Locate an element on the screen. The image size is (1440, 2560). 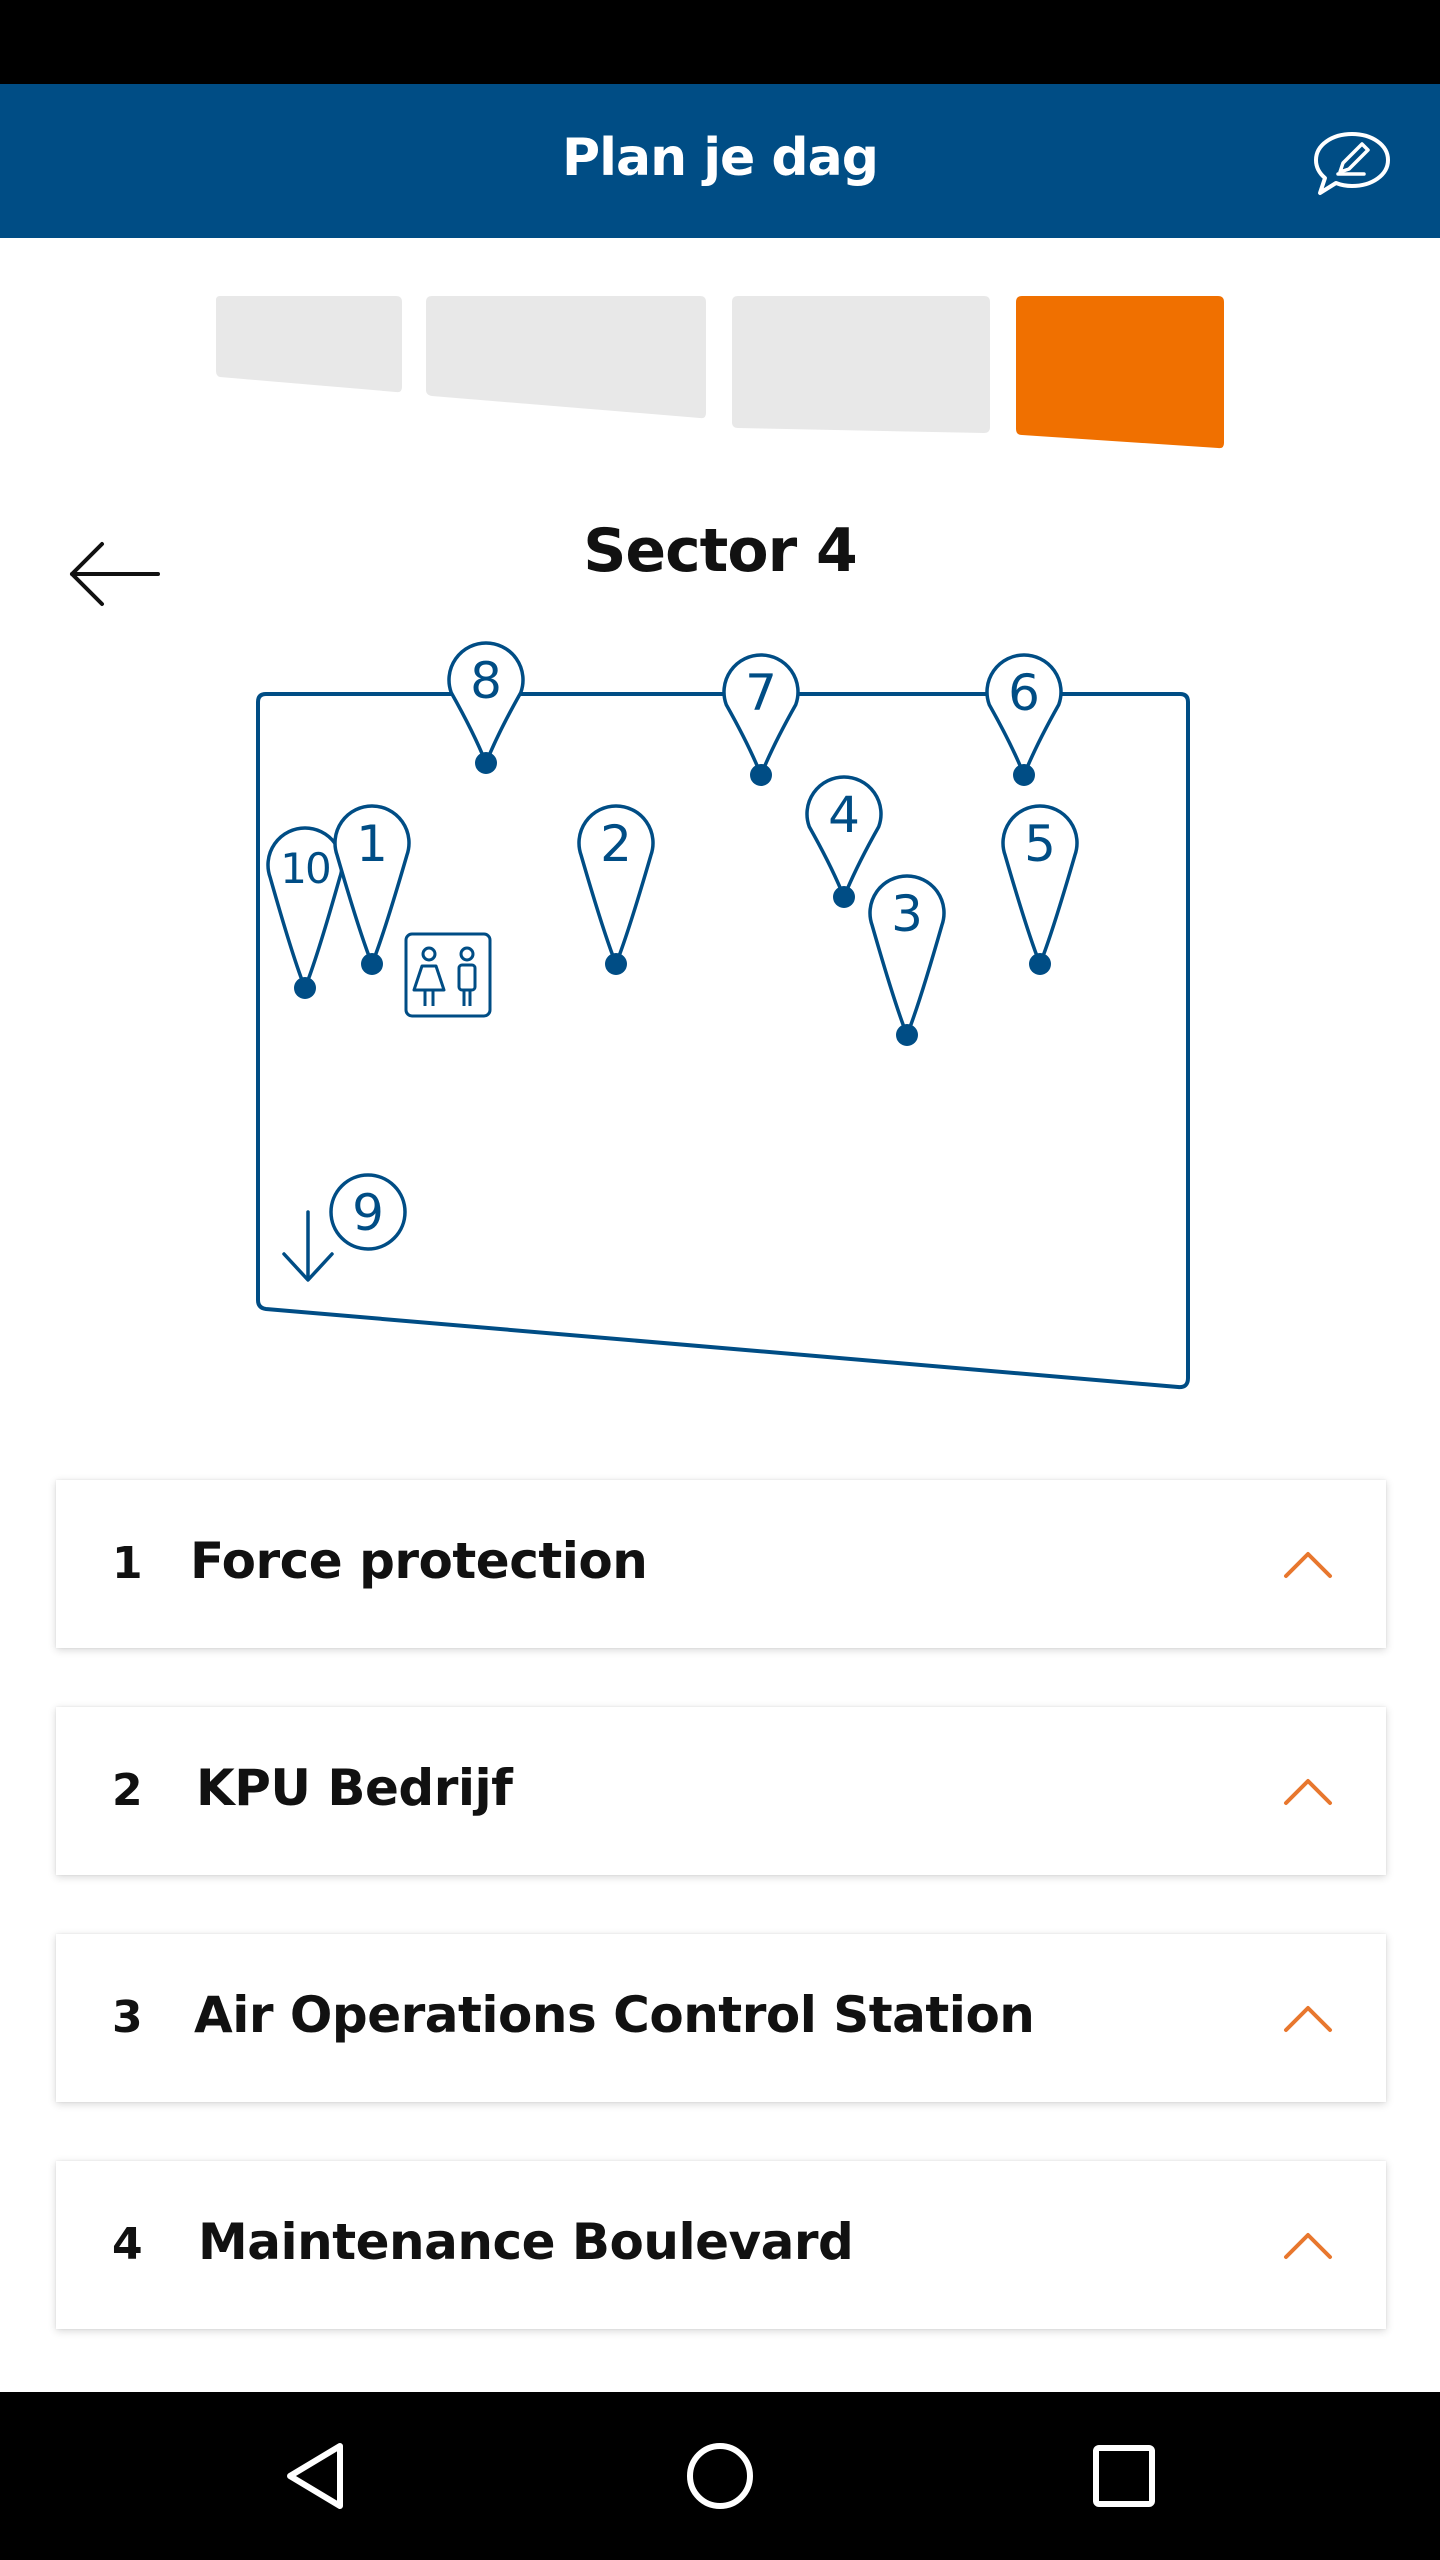
location-item: 3 Air Operations Control Station is located at coordinates (721, 2018).